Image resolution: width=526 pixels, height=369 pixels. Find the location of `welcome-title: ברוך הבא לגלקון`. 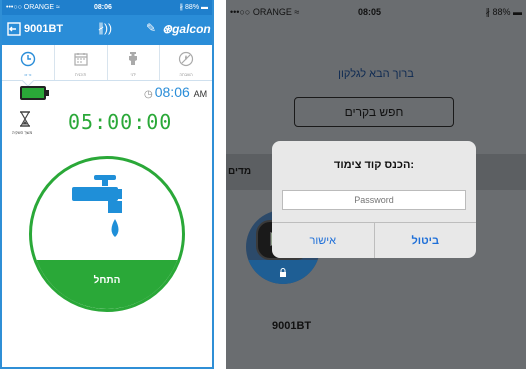

welcome-title: ברוך הבא לגלקון is located at coordinates (376, 74).